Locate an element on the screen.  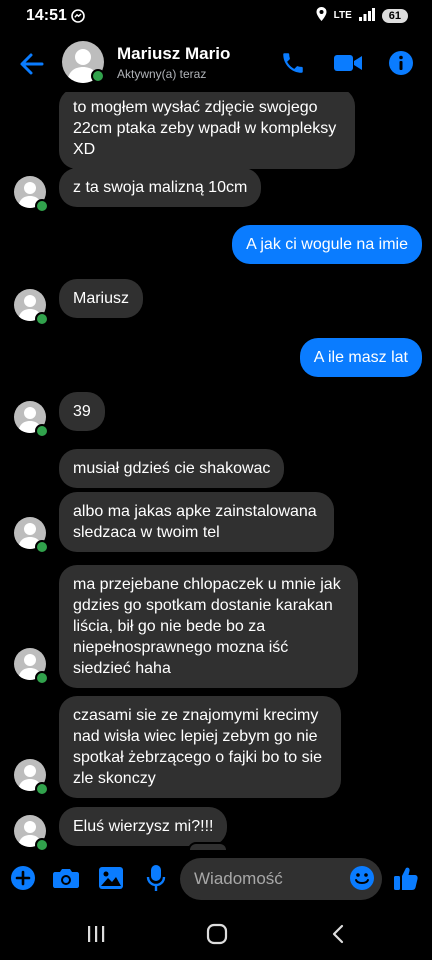
status-indicators: LTE 61 is located at coordinates (362, 15).